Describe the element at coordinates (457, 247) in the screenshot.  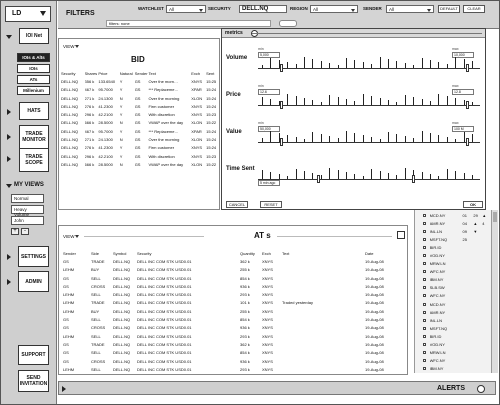
I see `watchlist-row: BIR.ID` at that location.